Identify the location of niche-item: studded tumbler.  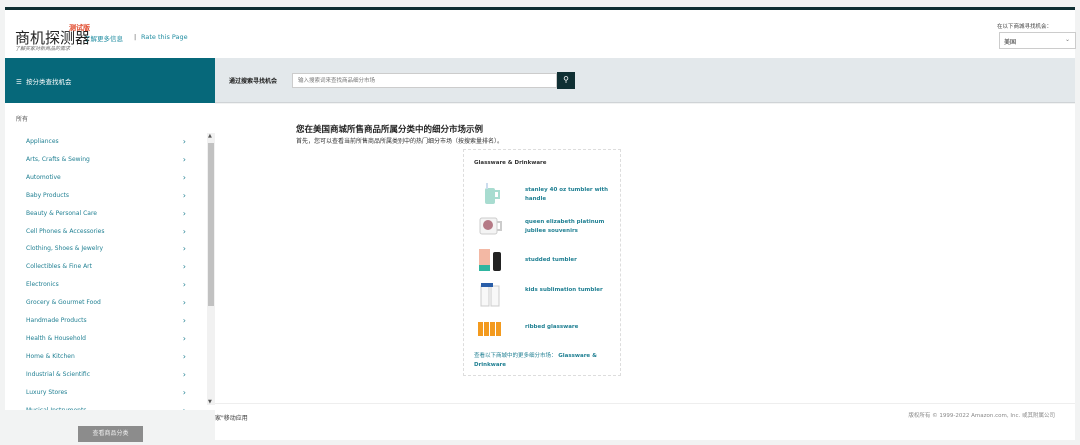
(544, 261).